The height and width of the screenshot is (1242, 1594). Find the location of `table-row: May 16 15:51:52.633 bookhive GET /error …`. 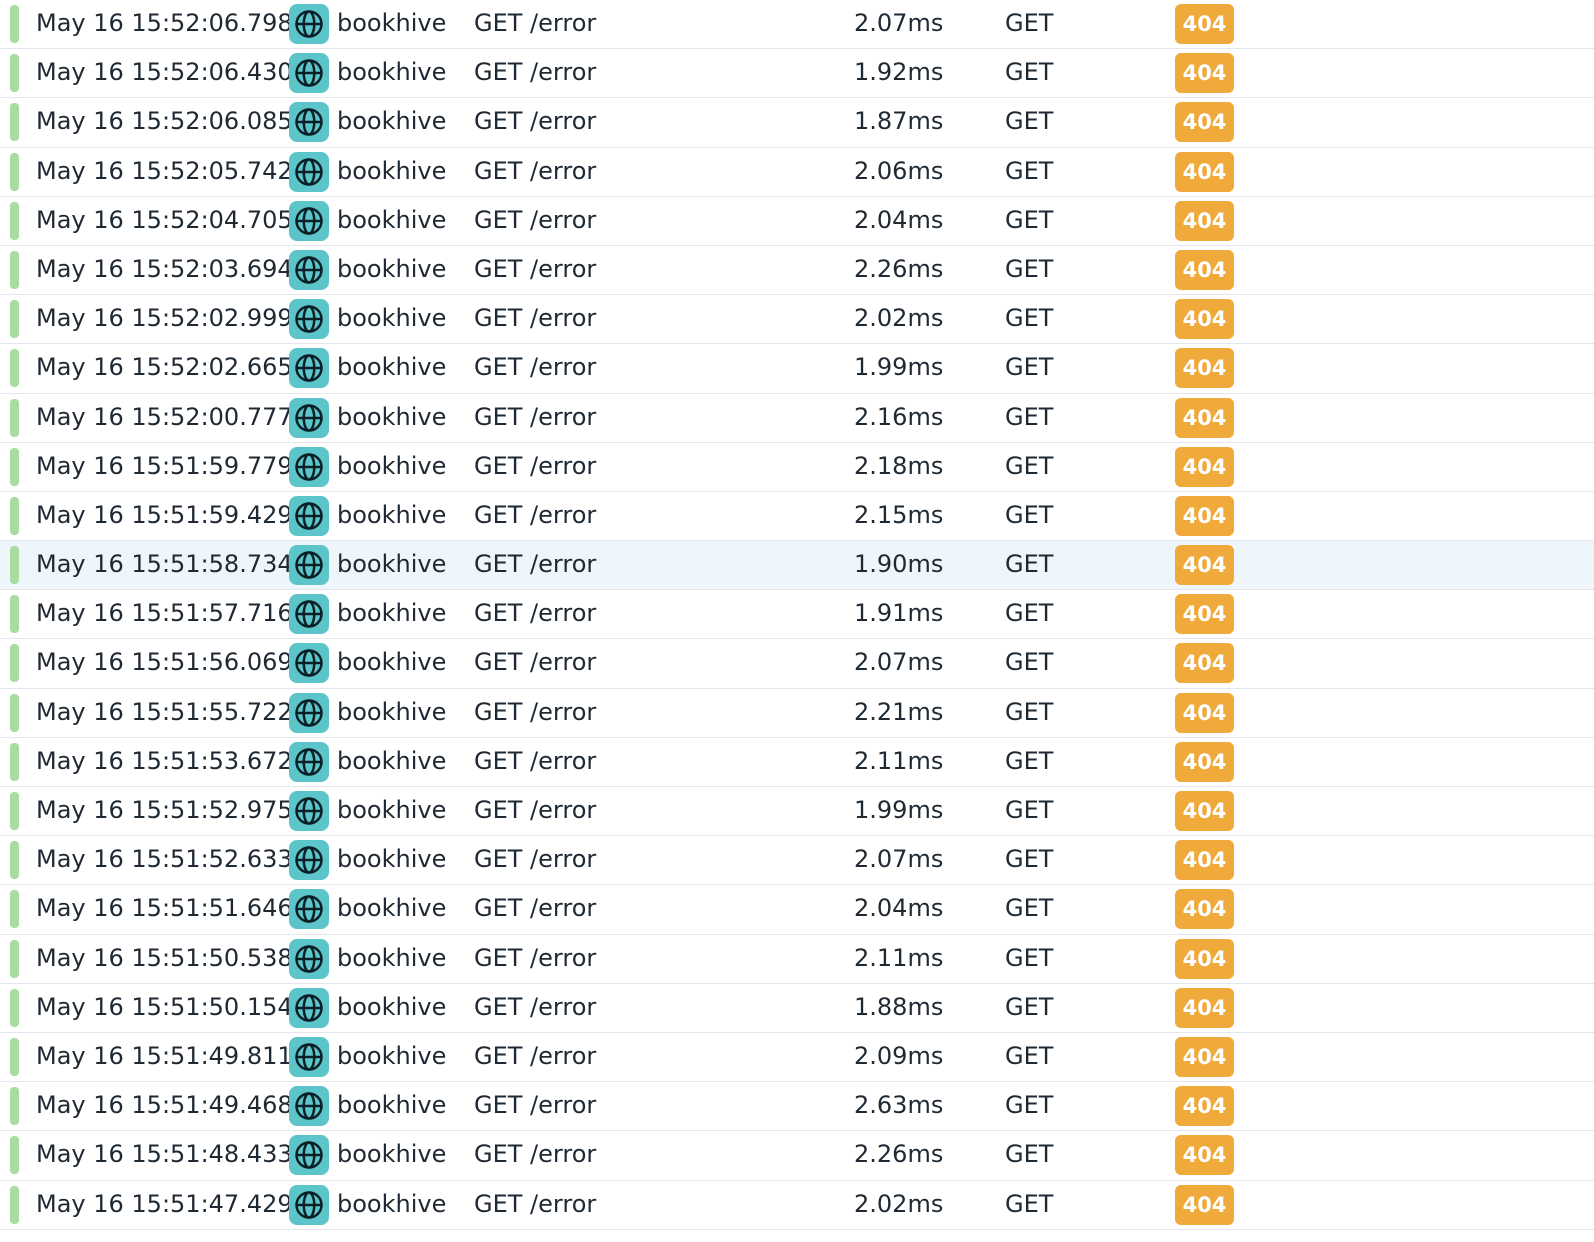

table-row: May 16 15:51:52.633 bookhive GET /error … is located at coordinates (797, 861).